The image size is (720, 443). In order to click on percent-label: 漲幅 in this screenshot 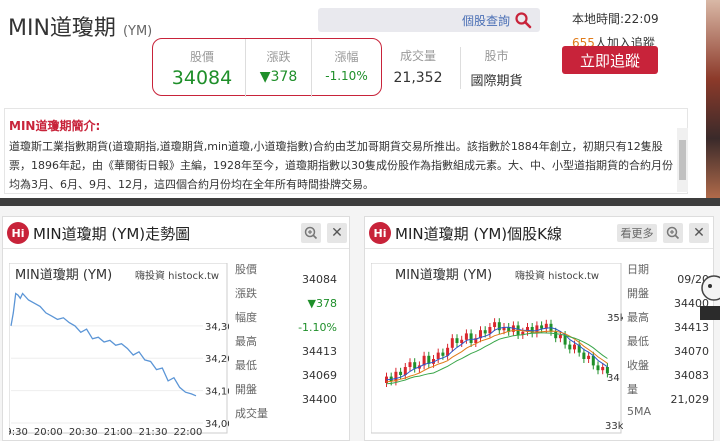, I will do `click(346, 57)`.